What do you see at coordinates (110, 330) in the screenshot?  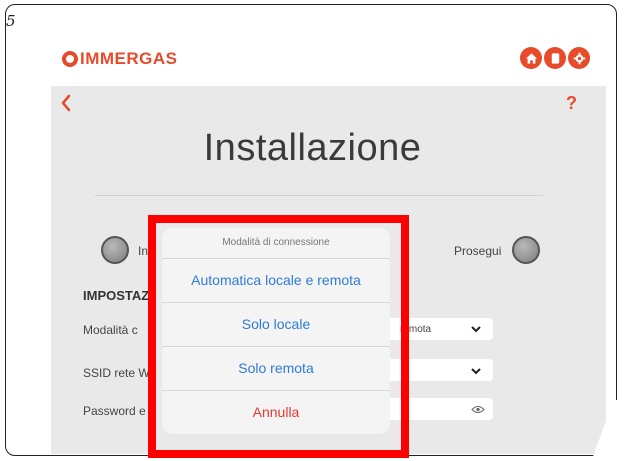 I see `connection-mode-label: Modalità c` at bounding box center [110, 330].